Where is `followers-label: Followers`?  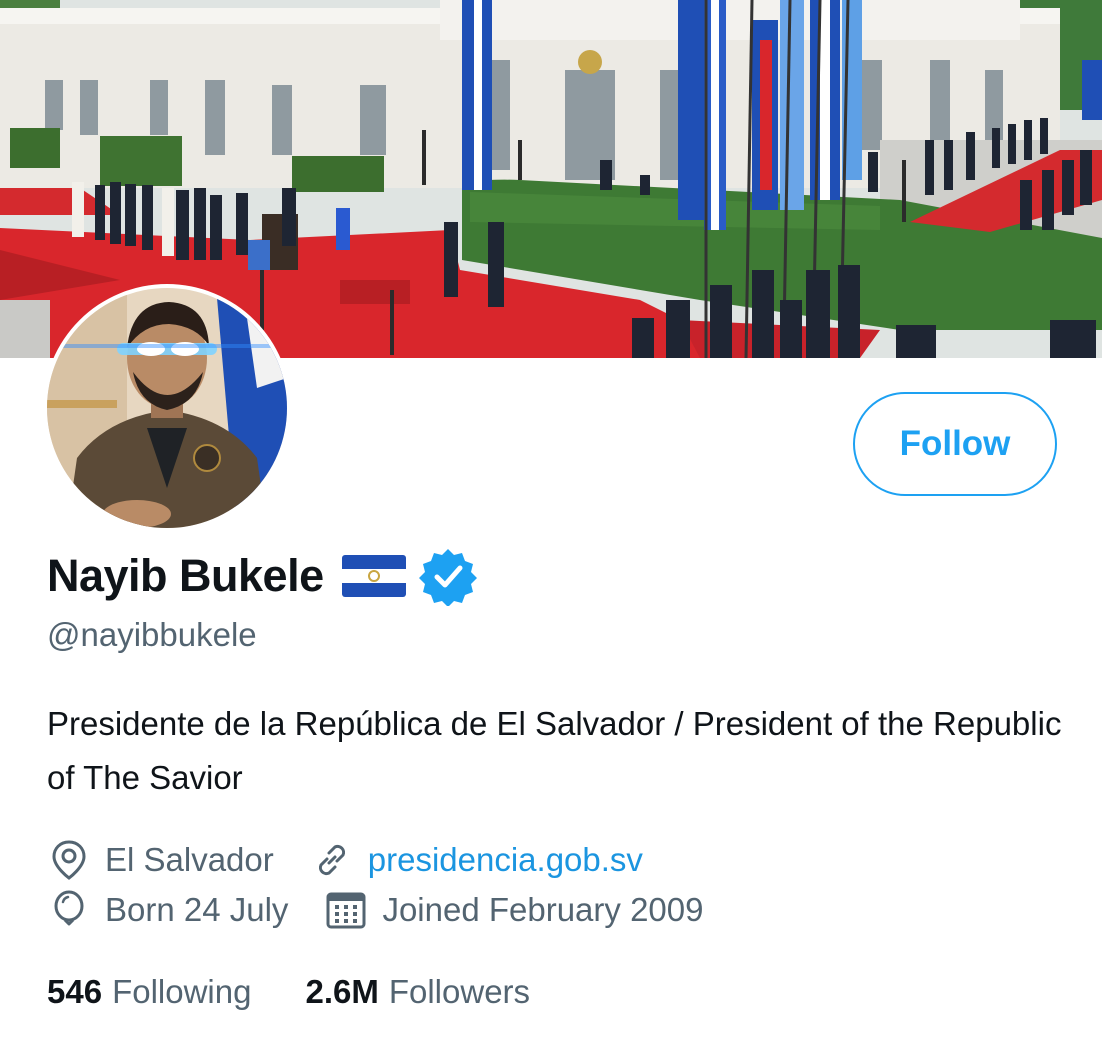
followers-label: Followers is located at coordinates (459, 991).